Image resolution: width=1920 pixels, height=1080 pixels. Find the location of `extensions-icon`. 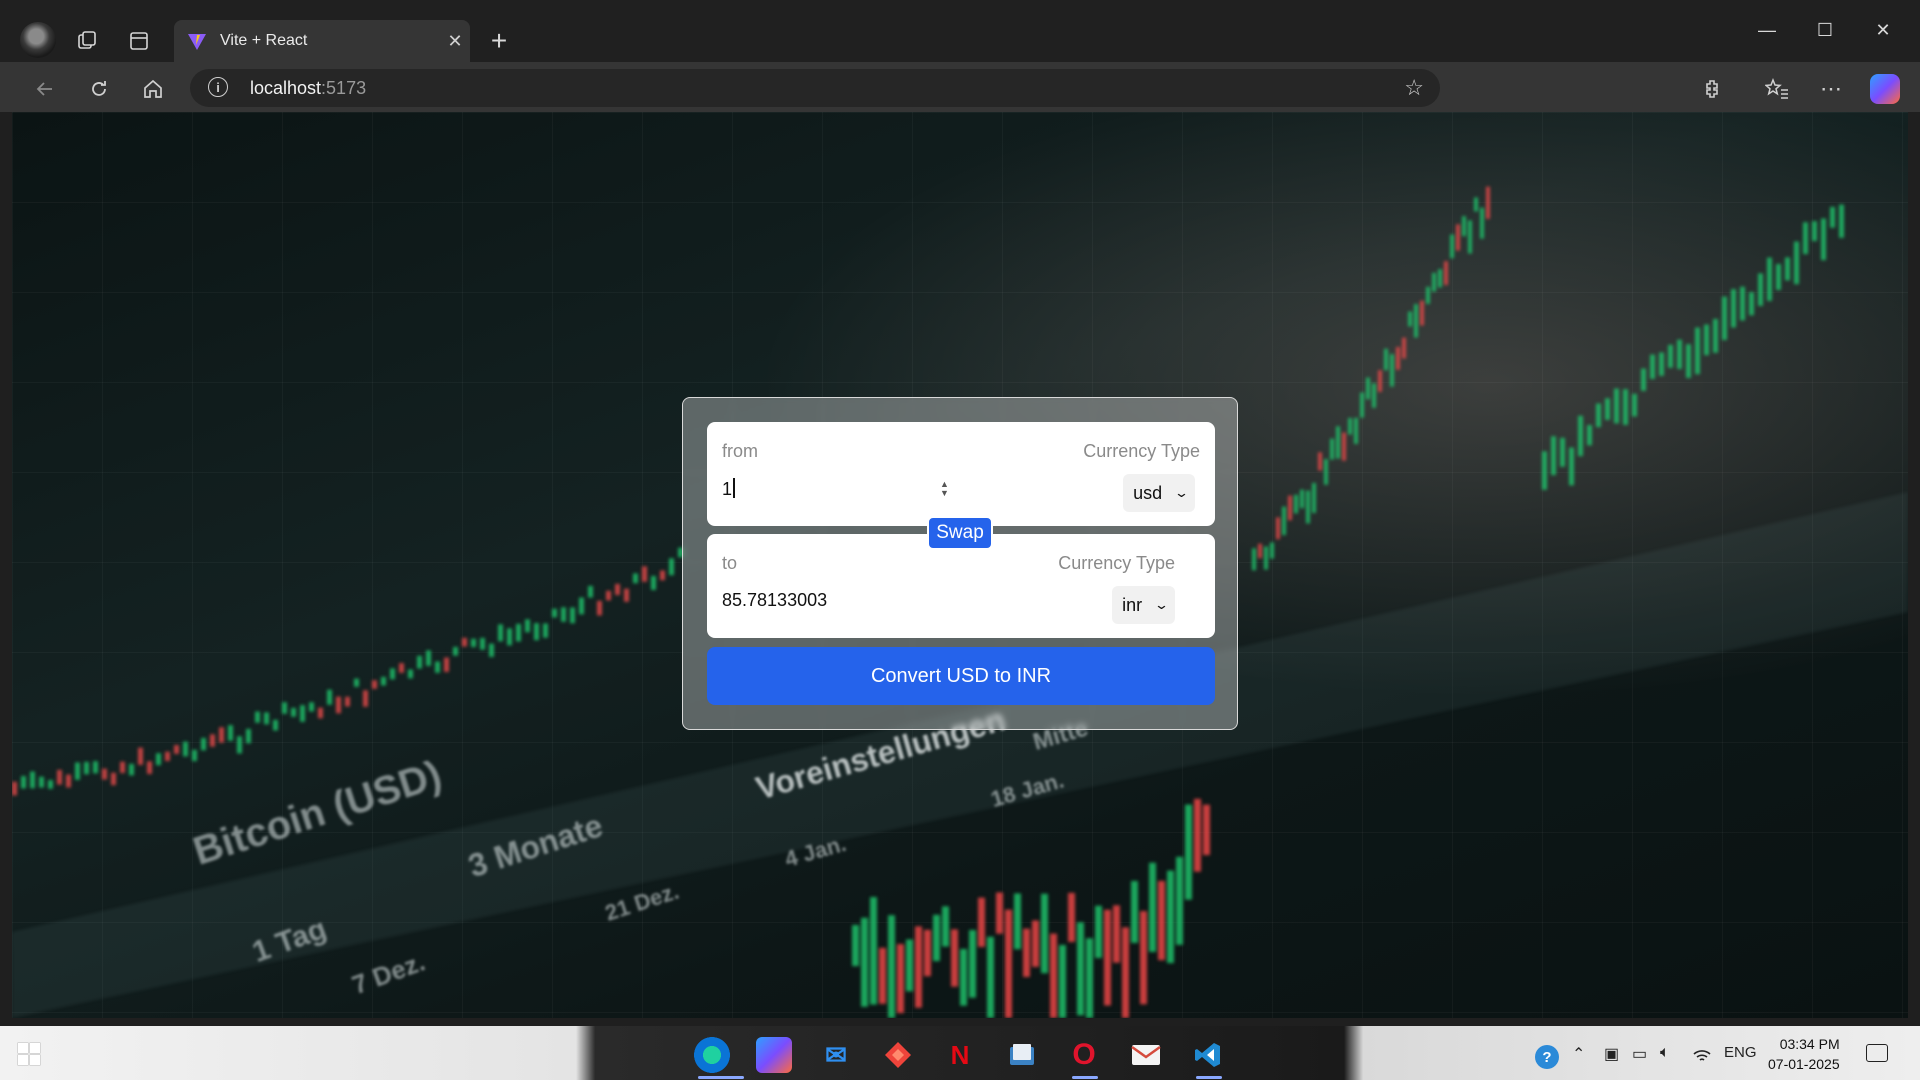

extensions-icon is located at coordinates (1713, 89).